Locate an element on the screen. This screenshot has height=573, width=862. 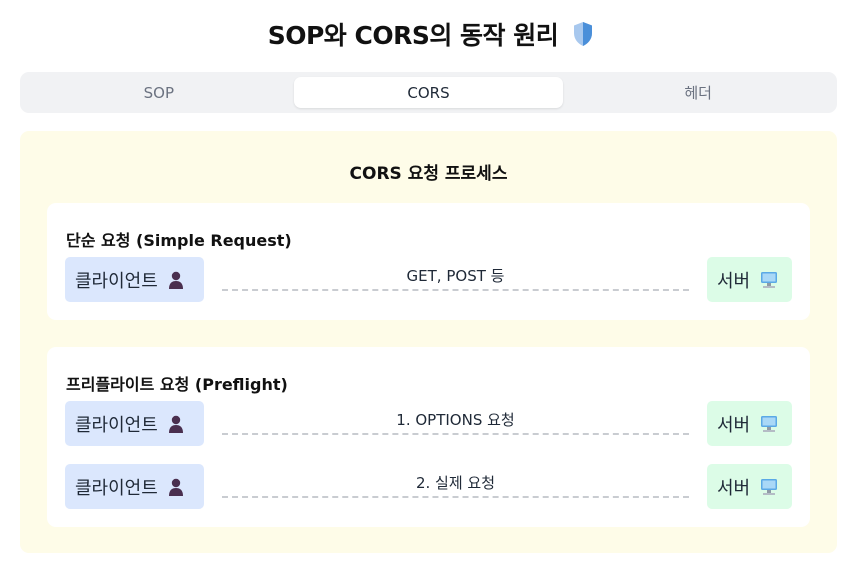
preflight-actual-flow: 클라이언트 2. 실제 요청 서버 is located at coordinates (428, 486).